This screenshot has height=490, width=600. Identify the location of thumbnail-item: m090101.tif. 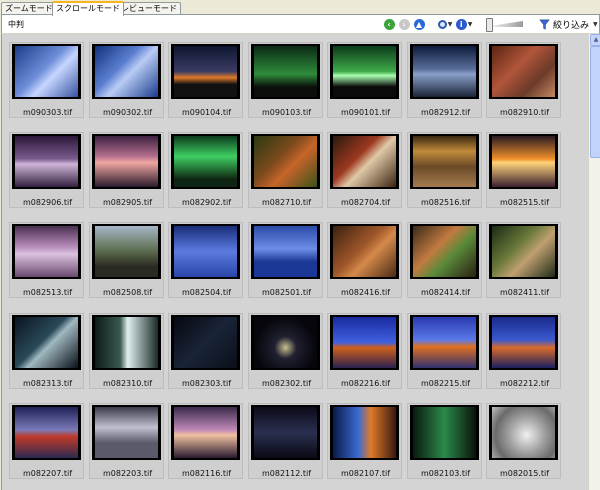
(364, 80).